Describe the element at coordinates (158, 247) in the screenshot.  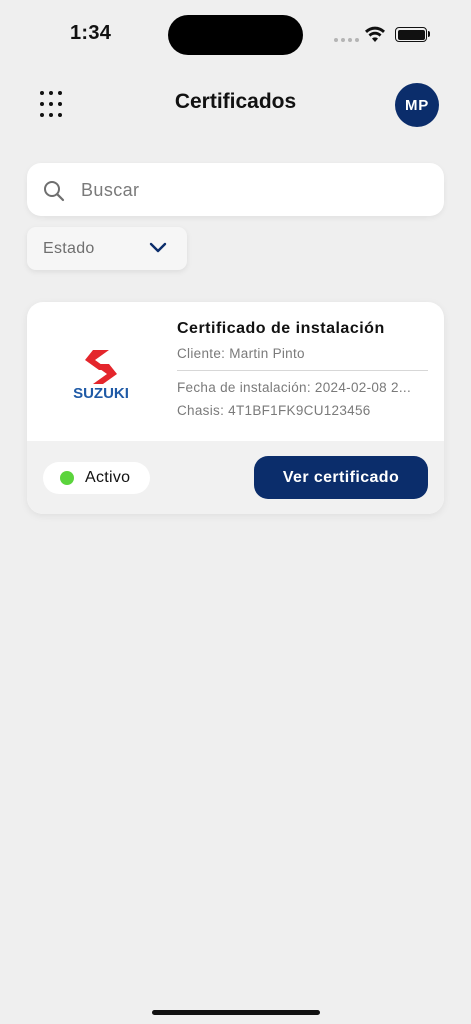
I see `chevron-down-icon` at that location.